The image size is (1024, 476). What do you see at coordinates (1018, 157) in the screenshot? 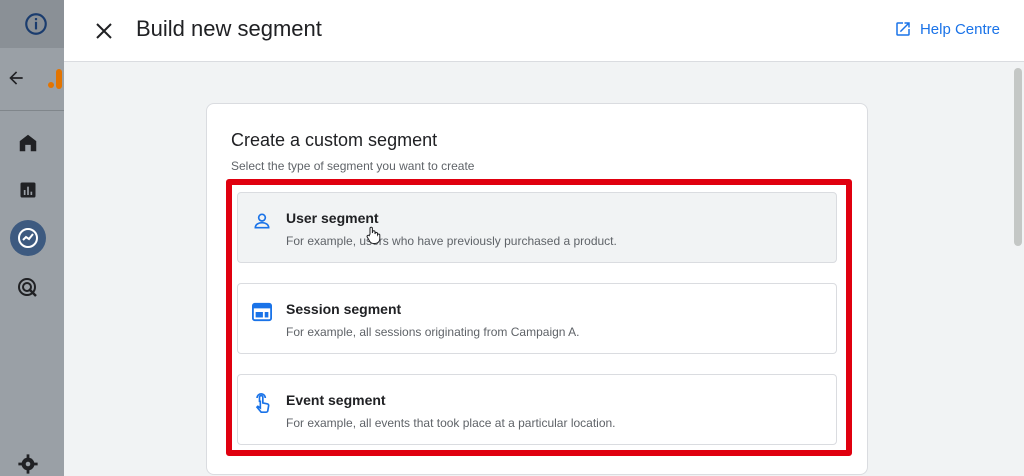
I see `scrollbar-thumb` at bounding box center [1018, 157].